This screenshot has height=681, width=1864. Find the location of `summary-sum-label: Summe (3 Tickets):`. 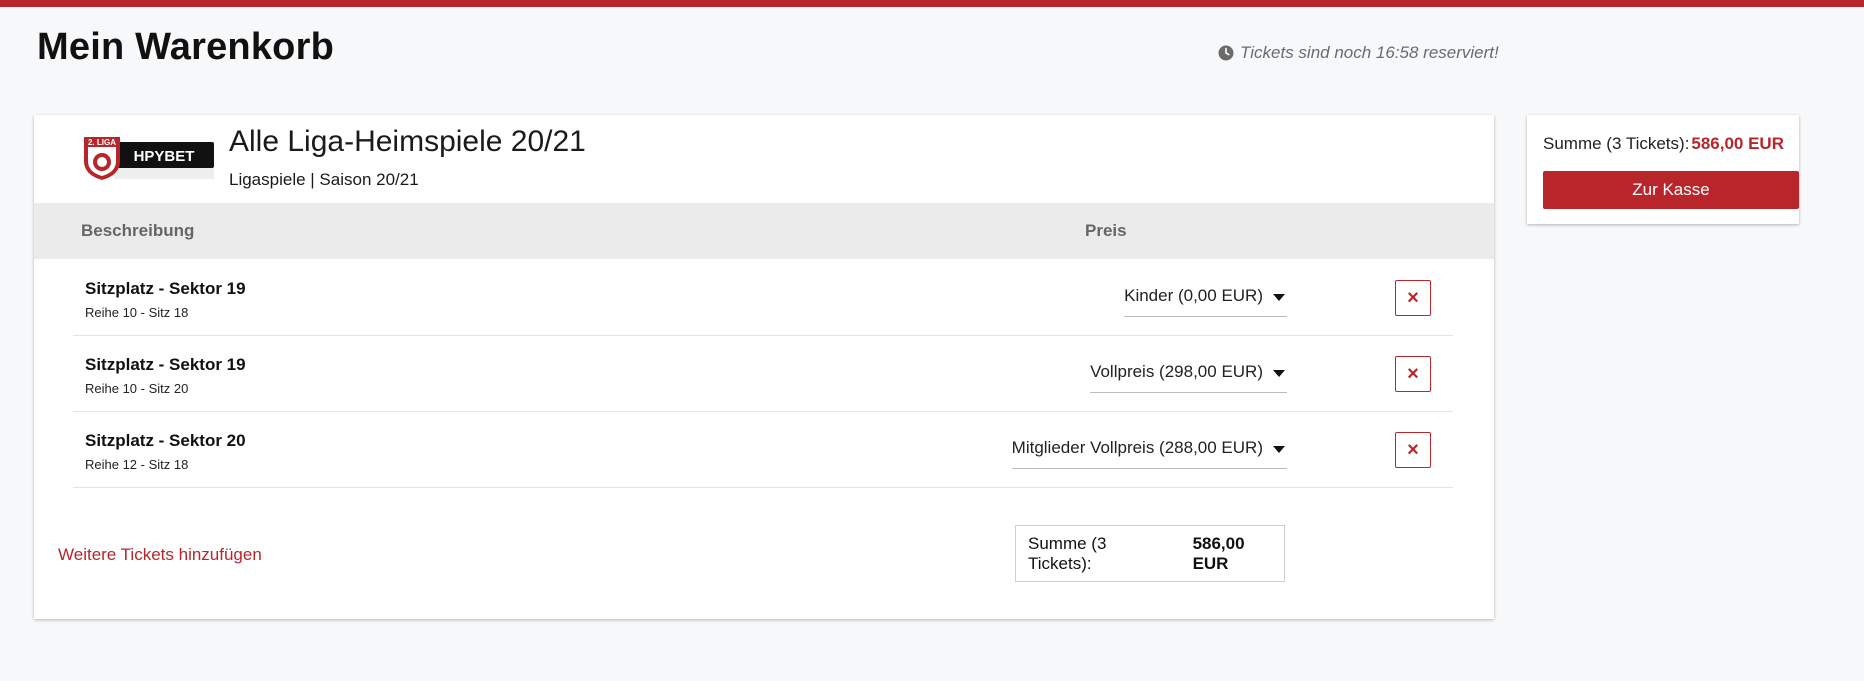

summary-sum-label: Summe (3 Tickets): is located at coordinates (1616, 143).